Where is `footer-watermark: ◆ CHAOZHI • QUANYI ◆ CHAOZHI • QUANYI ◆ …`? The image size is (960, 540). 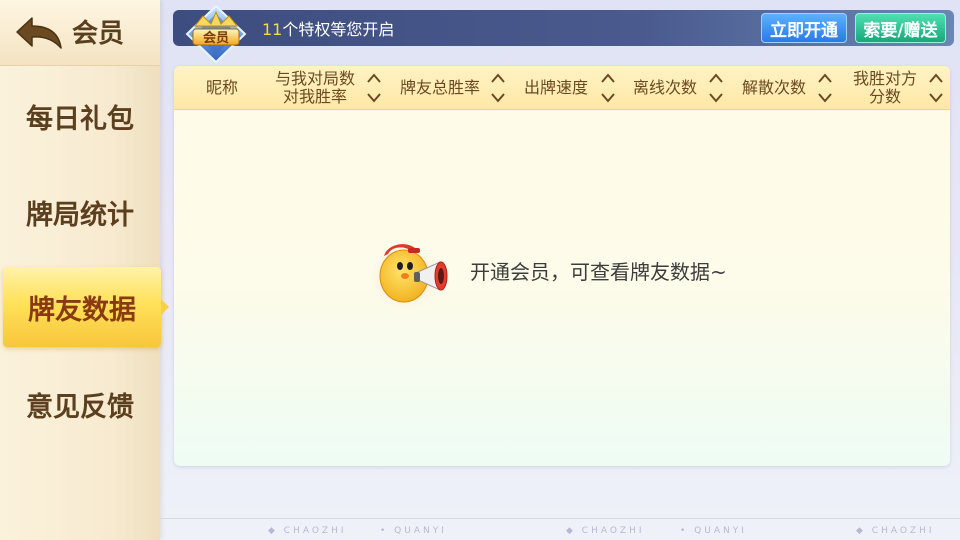
footer-watermark: ◆ CHAOZHI • QUANYI ◆ CHAOZHI • QUANYI ◆ … is located at coordinates (560, 529).